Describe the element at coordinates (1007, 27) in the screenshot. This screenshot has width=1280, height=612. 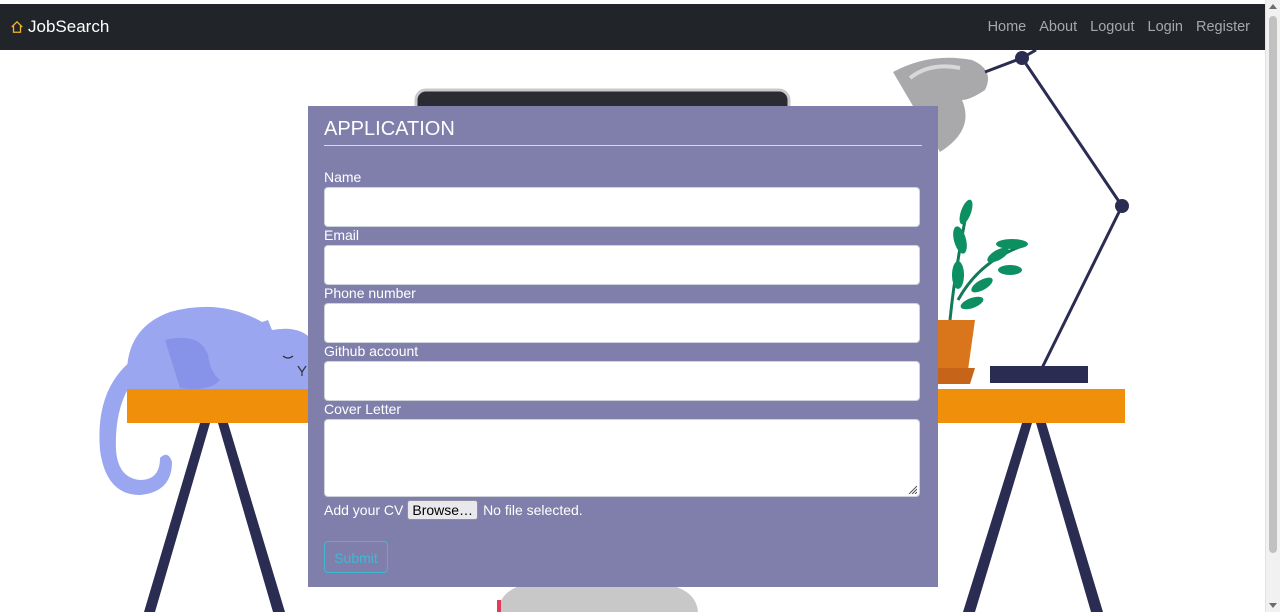
I see `nav-home: Home` at that location.